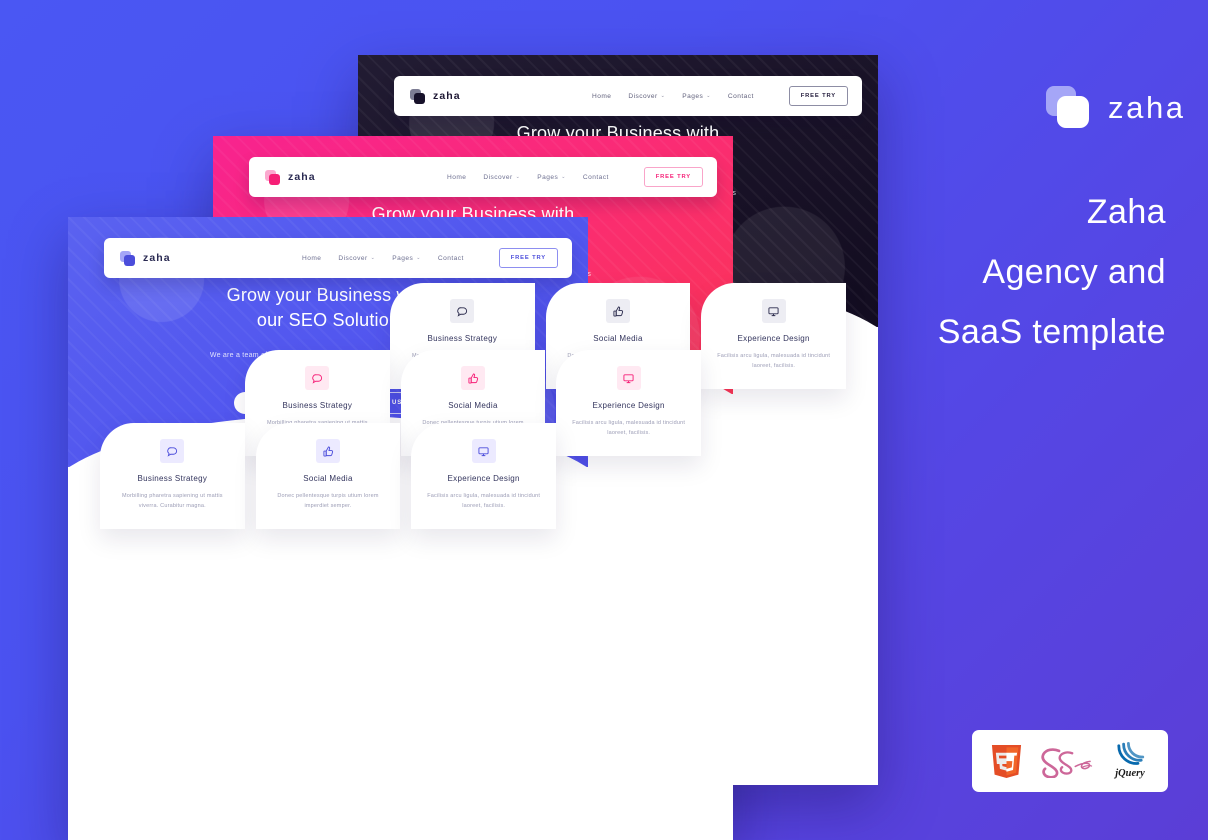  I want to click on html5-icon, so click(1006, 761).